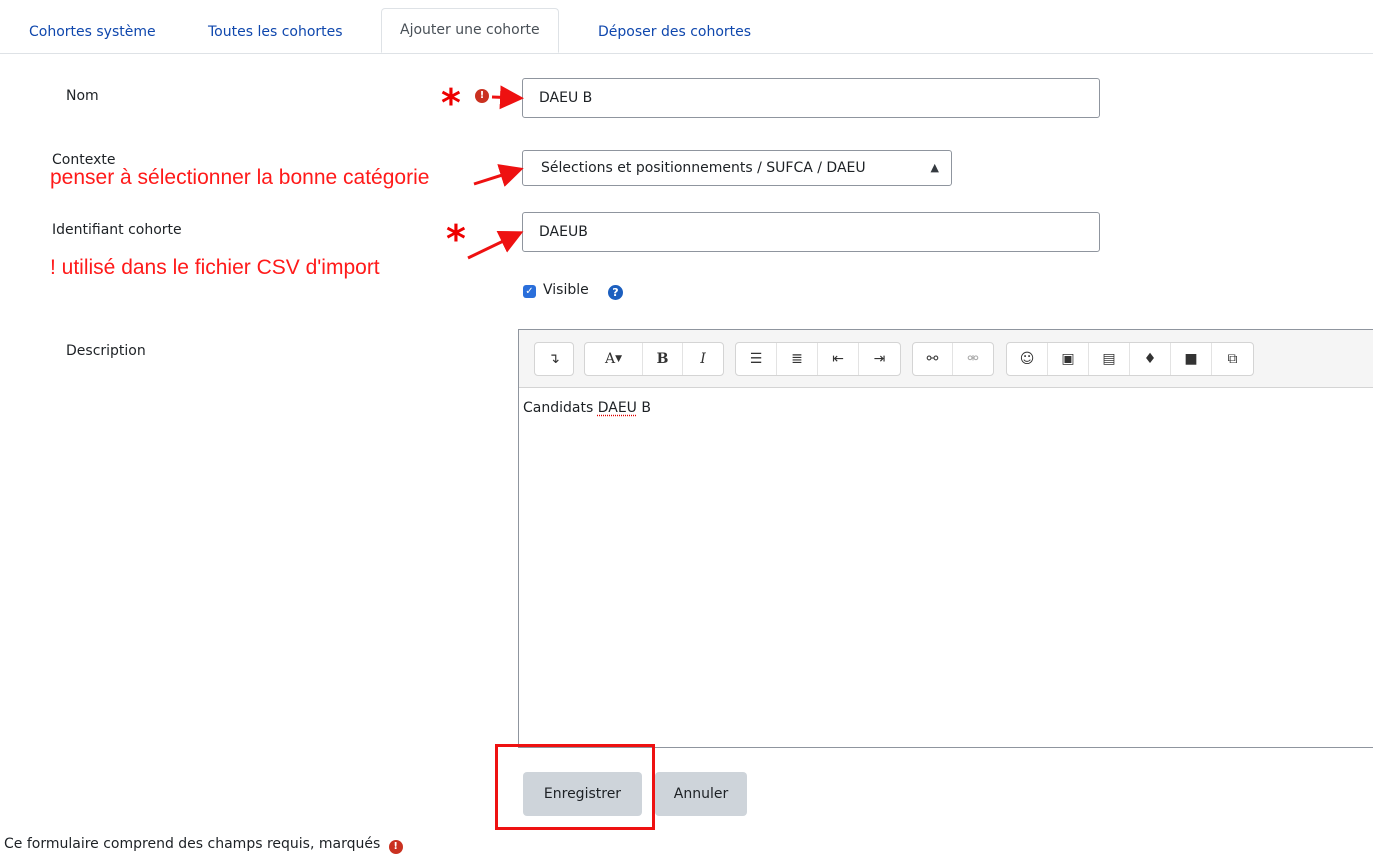 The image size is (1373, 854). I want to click on arrow-context, so click(498, 175).